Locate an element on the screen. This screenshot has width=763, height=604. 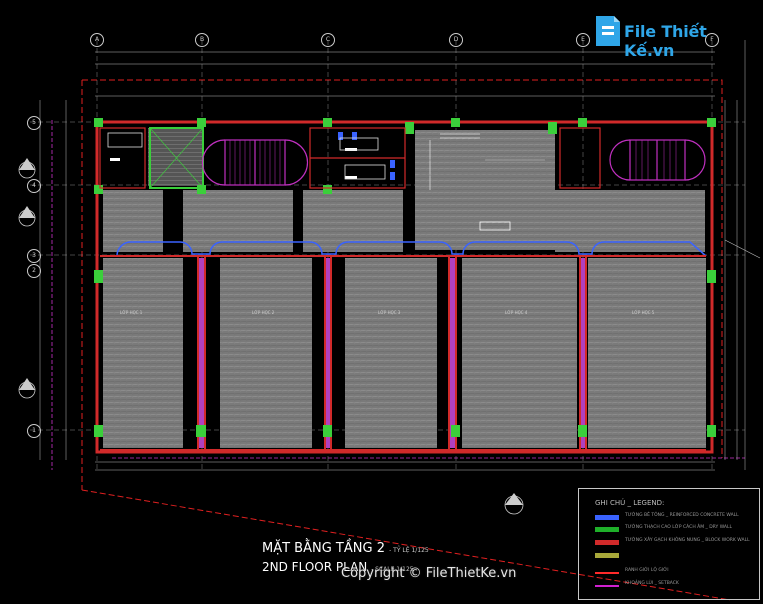
grid-bubble-c: C is located at coordinates (328, 40).